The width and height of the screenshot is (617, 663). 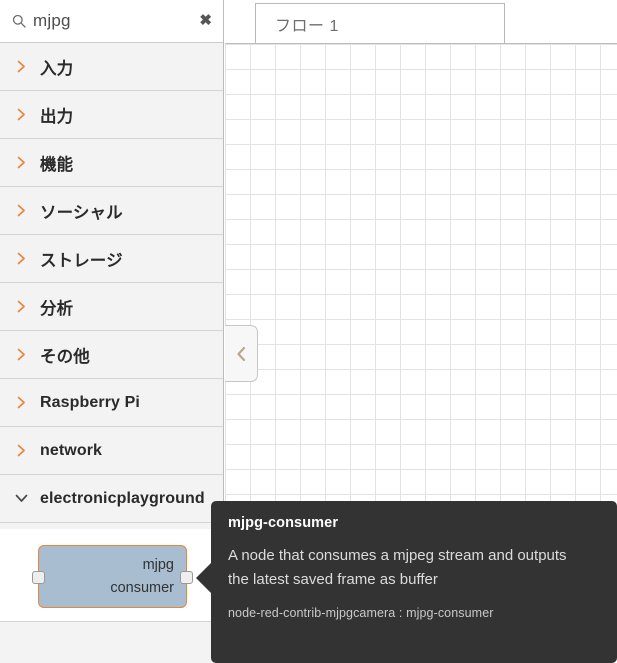 I want to click on palette-category-label: 分析, so click(x=57, y=308).